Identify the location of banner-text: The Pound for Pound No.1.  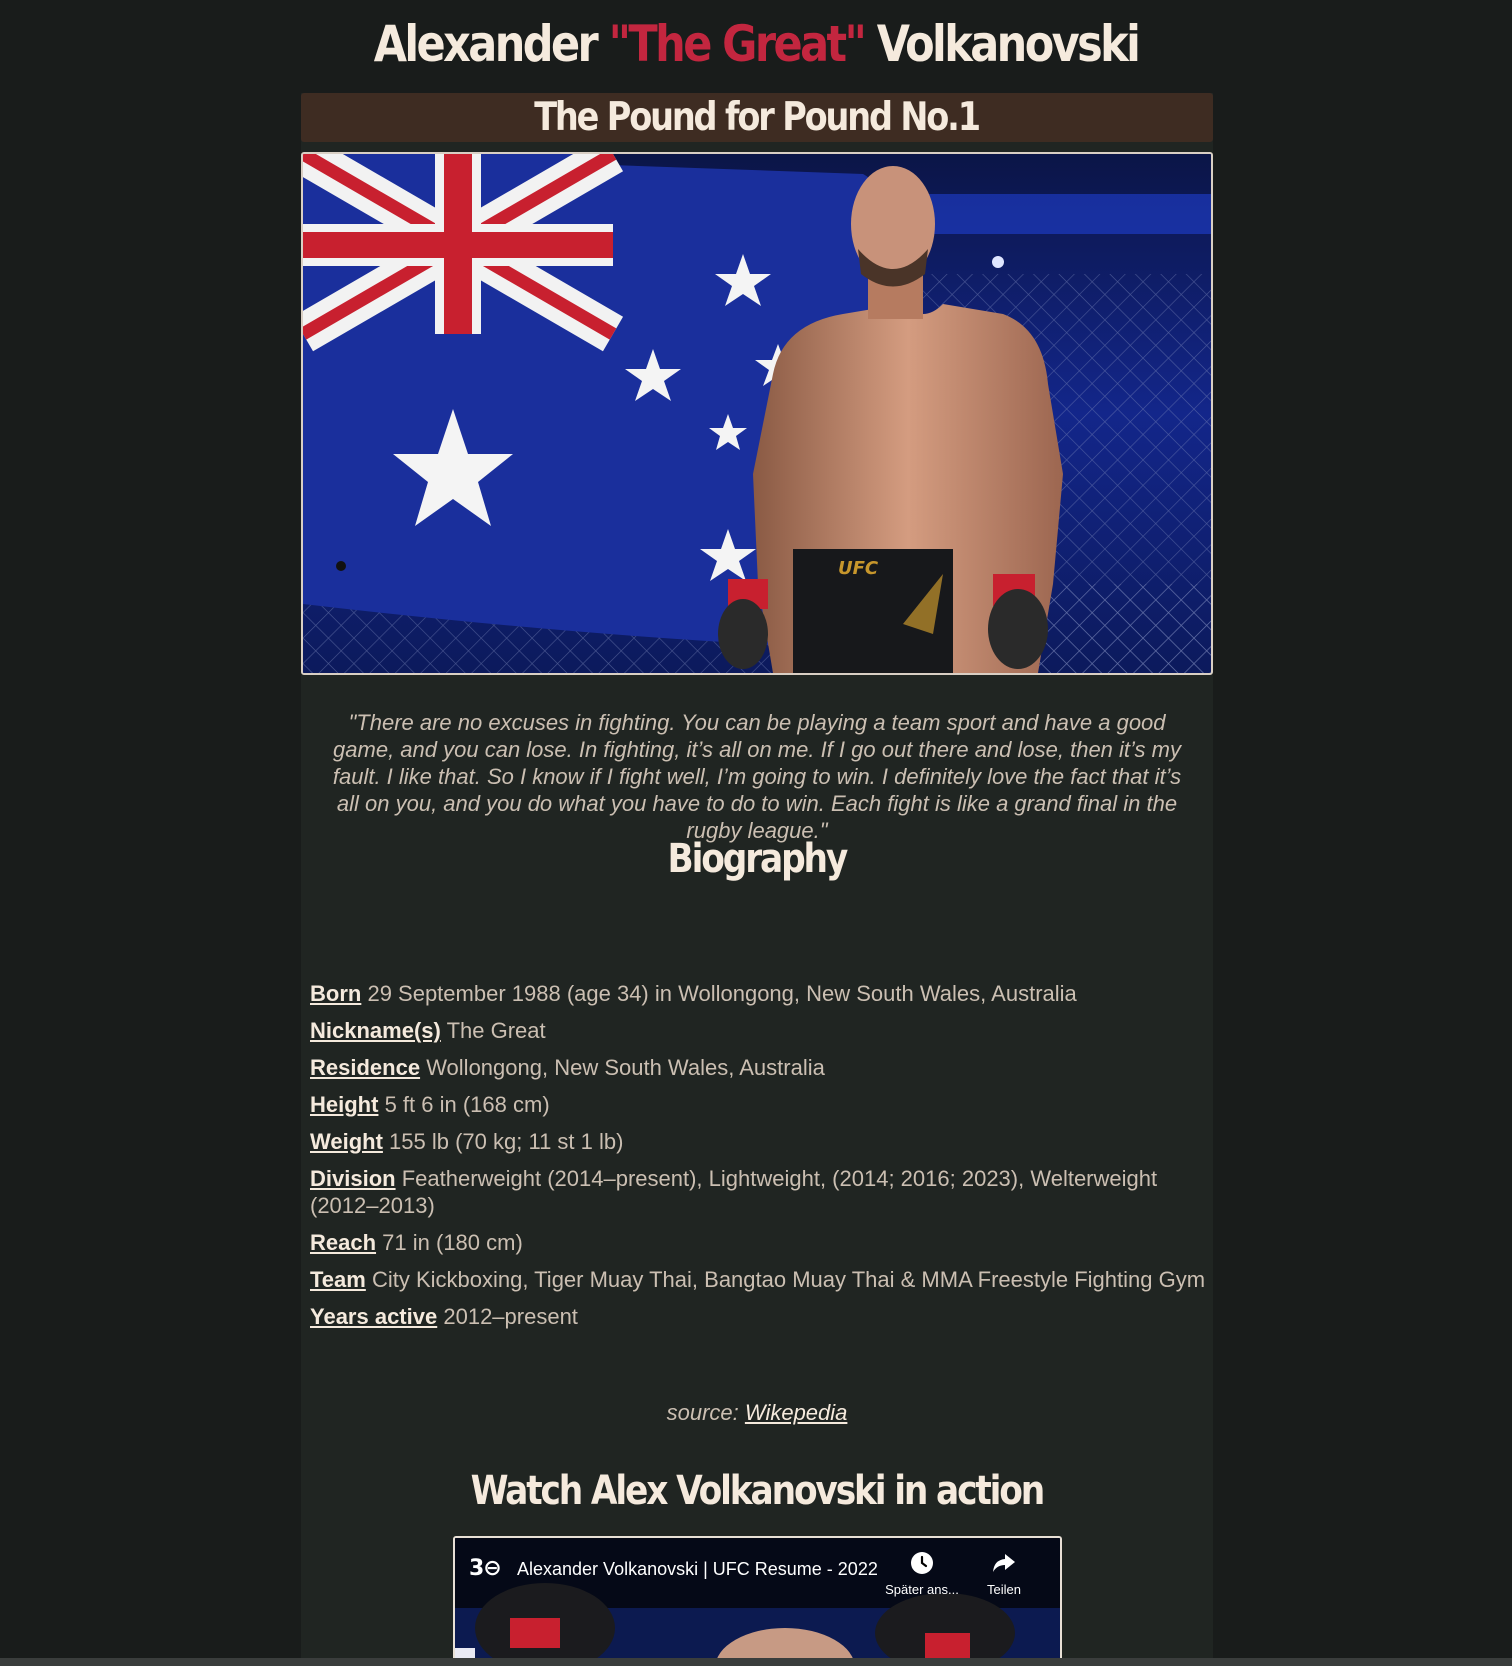
(758, 117).